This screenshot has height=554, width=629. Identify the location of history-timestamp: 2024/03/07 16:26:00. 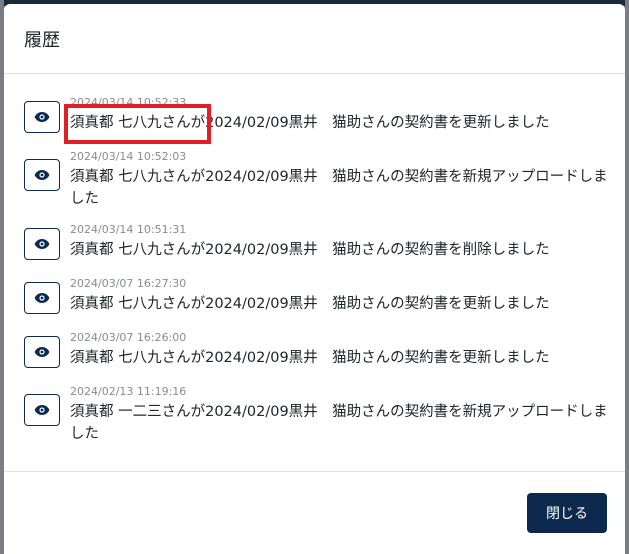
(128, 337).